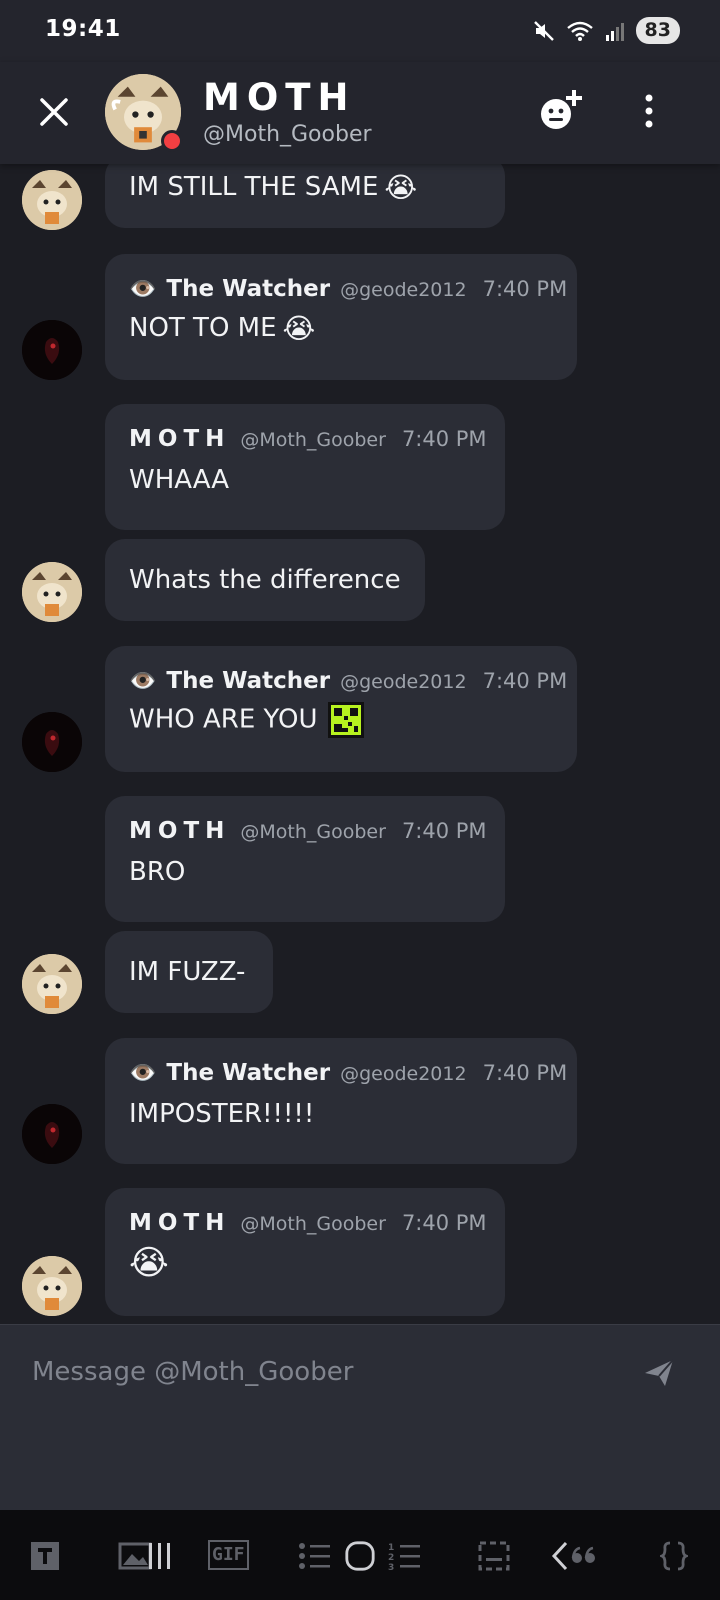 The image size is (720, 1600). What do you see at coordinates (287, 134) in the screenshot?
I see `header-handle: @Moth_Goober` at bounding box center [287, 134].